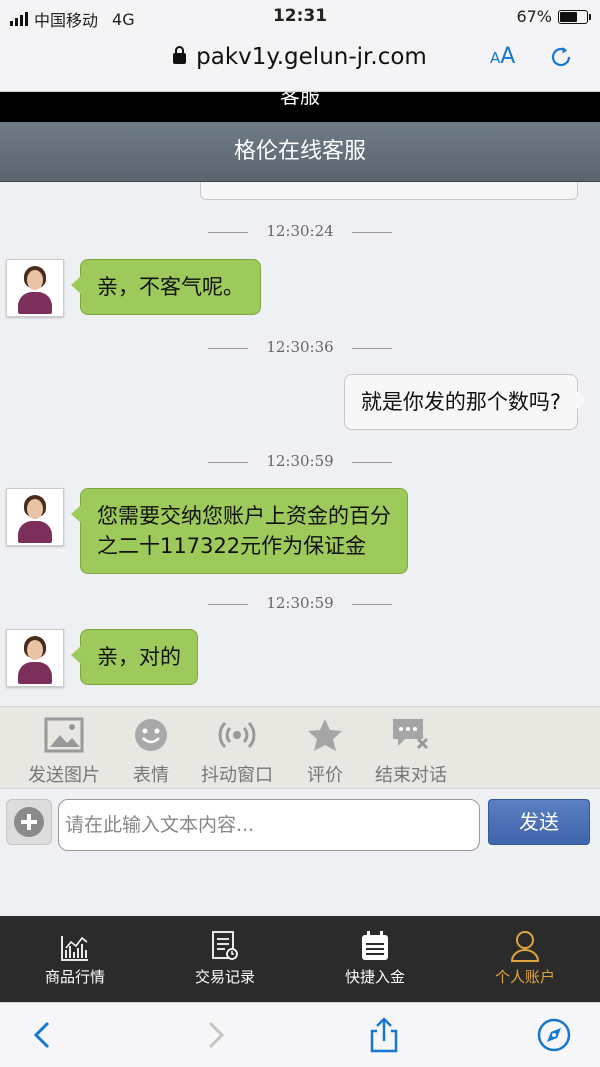 This screenshot has height=1067, width=600. What do you see at coordinates (534, 16) in the screenshot?
I see `battery-percent: 67%` at bounding box center [534, 16].